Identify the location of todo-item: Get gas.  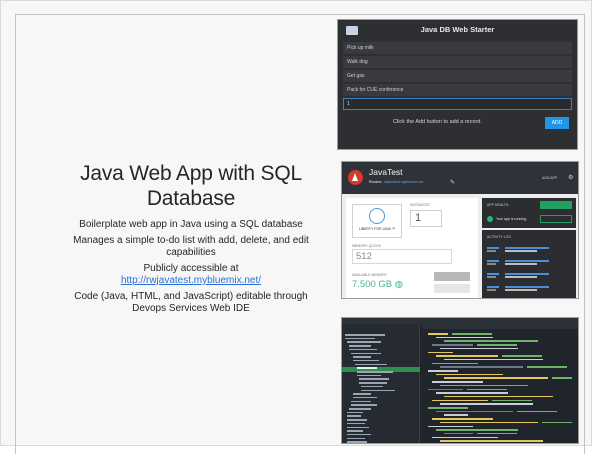
(457, 76).